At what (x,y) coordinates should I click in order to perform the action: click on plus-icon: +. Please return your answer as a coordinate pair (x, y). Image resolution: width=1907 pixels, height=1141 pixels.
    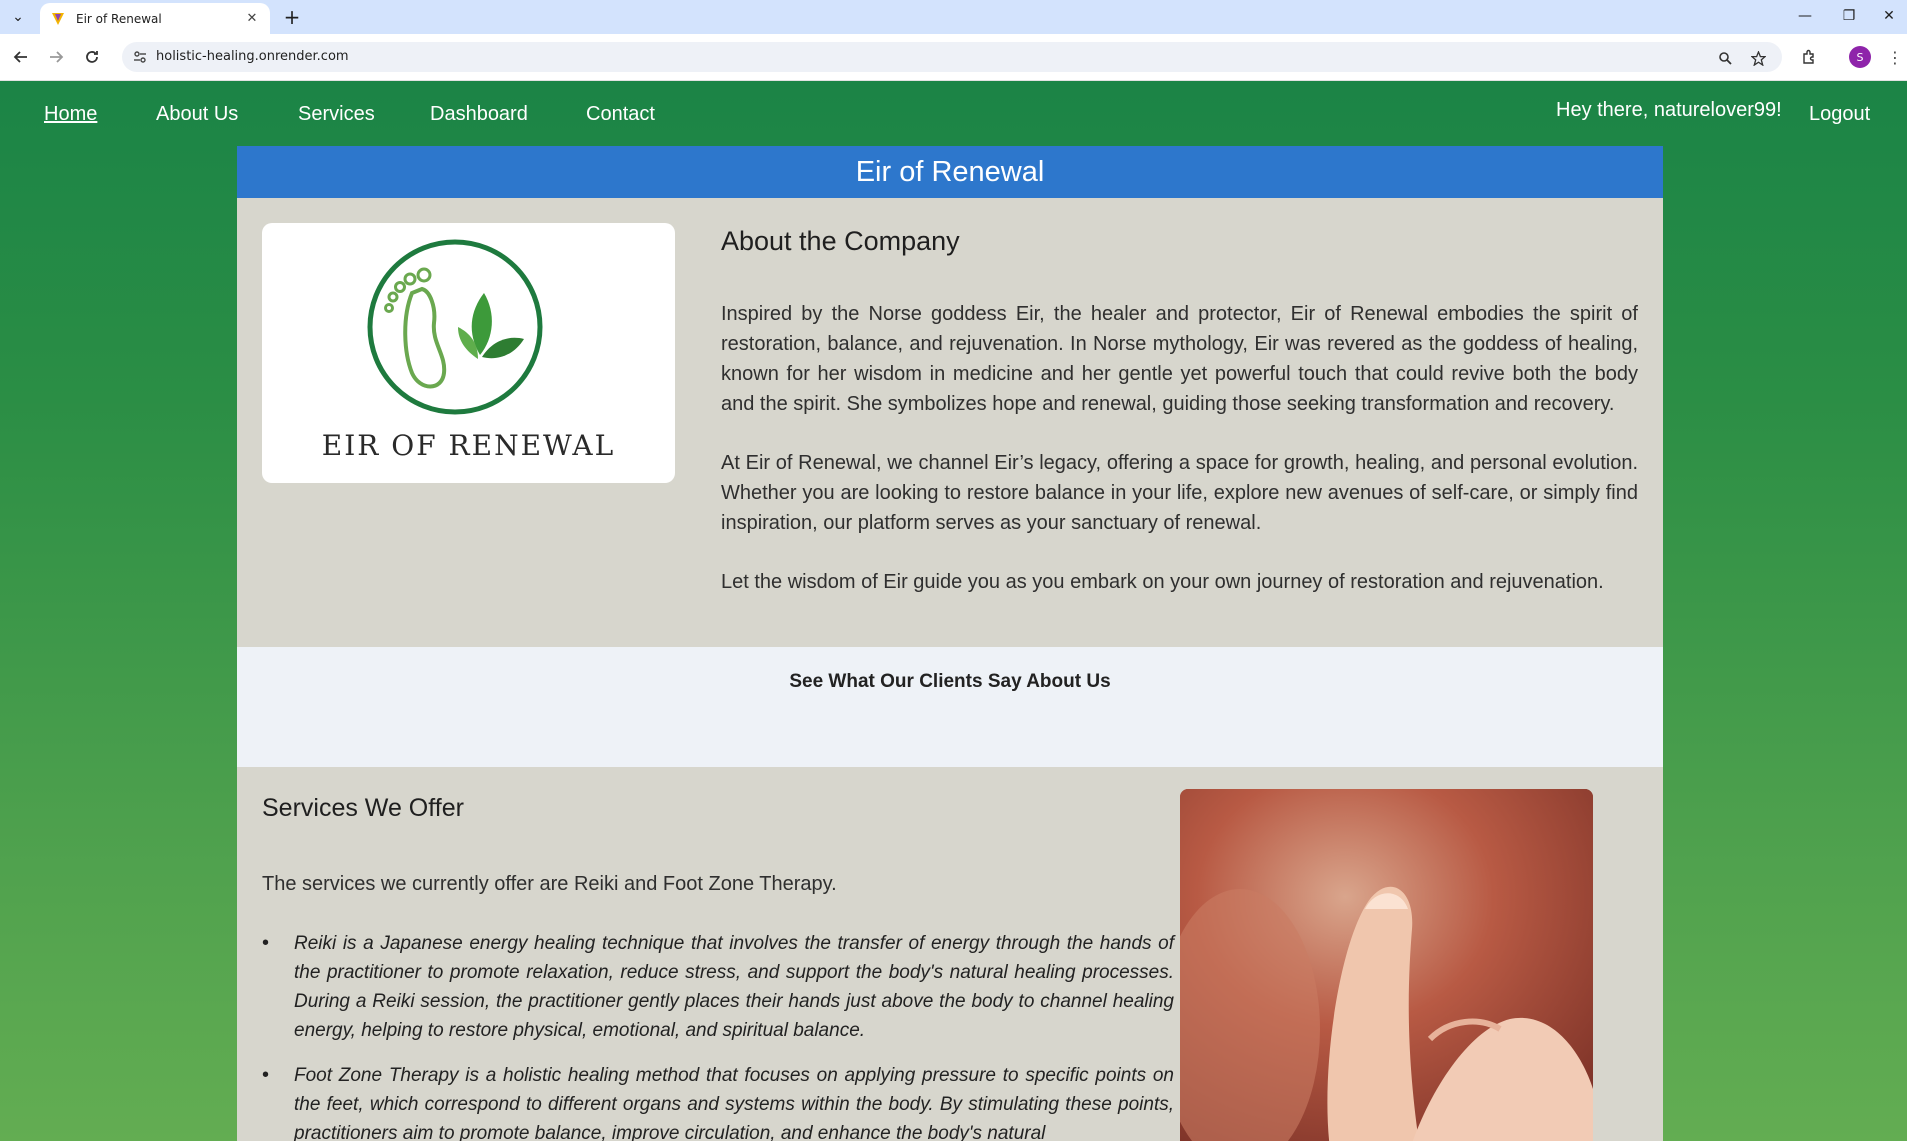
    Looking at the image, I should click on (292, 17).